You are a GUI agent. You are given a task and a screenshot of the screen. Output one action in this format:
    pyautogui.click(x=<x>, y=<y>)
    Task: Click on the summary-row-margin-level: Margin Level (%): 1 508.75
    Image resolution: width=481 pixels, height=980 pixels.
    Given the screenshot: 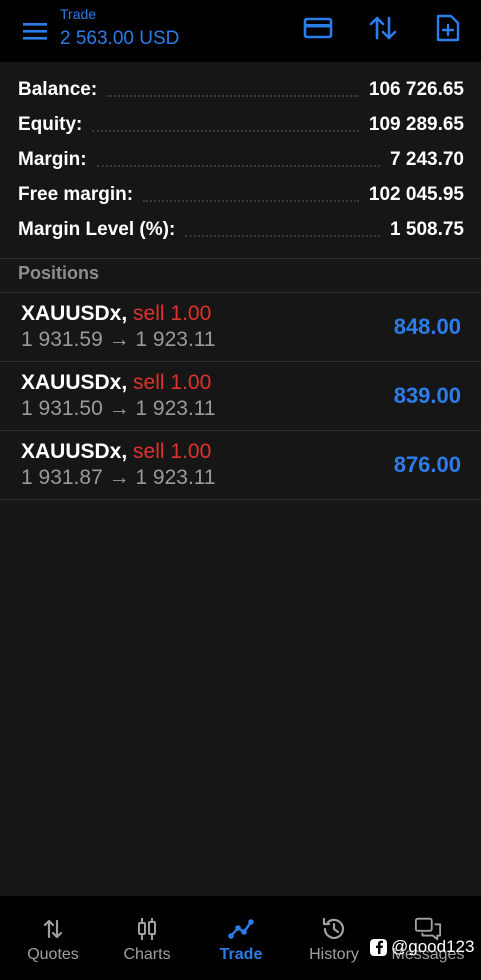 What is the action you would take?
    pyautogui.click(x=241, y=230)
    